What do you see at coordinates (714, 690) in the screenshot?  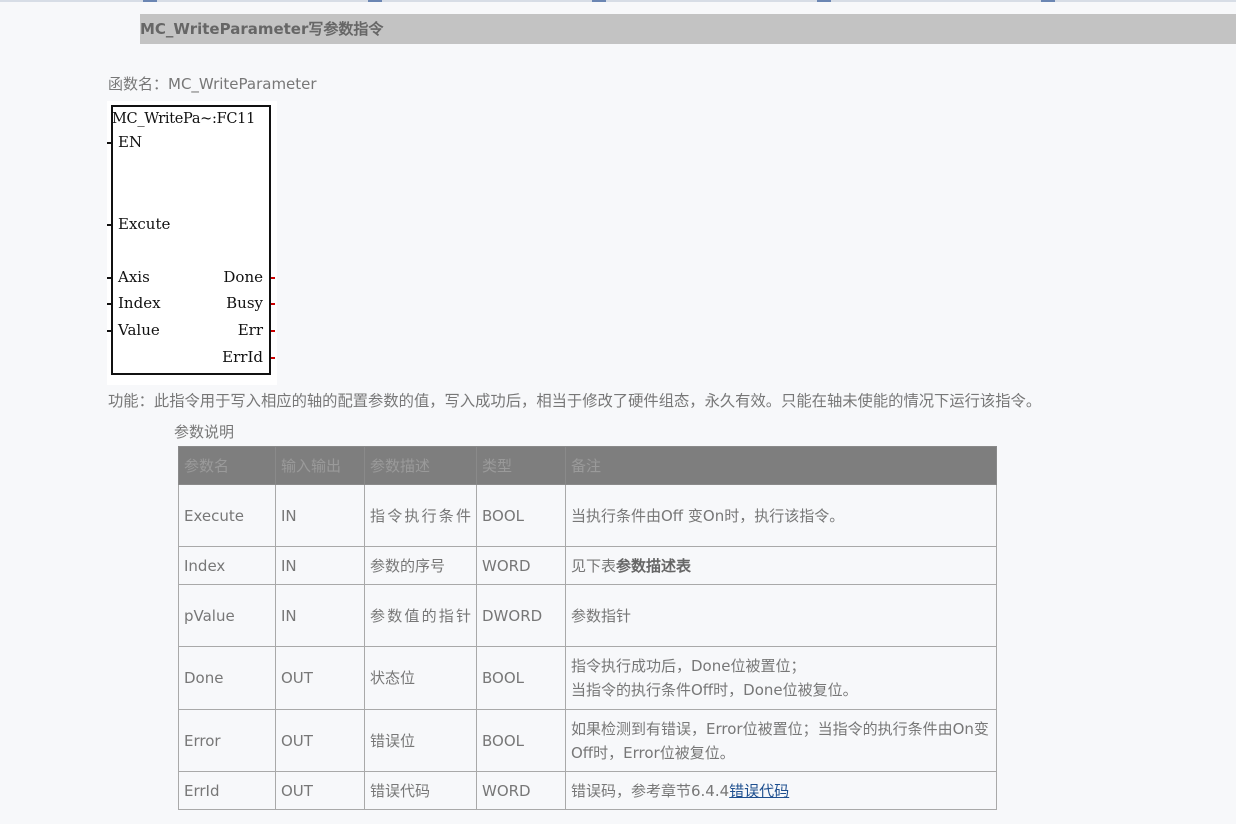 I see `note-line: 当指令的执行条件Off时，Done位被复位。` at bounding box center [714, 690].